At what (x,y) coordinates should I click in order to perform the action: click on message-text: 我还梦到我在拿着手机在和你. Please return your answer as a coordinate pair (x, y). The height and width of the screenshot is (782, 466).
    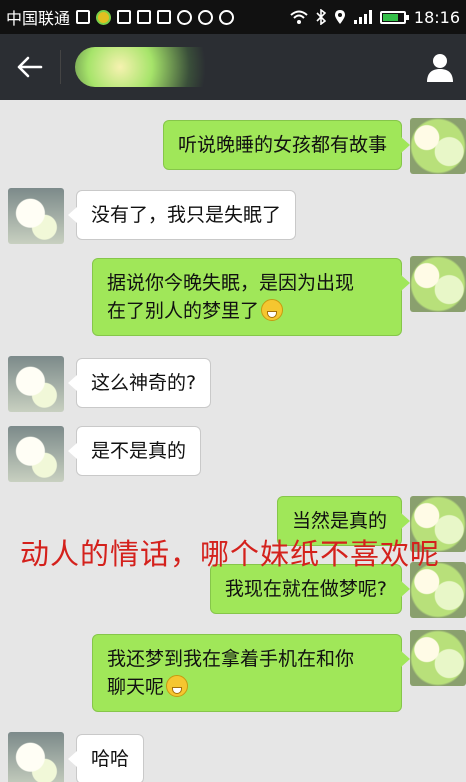
    Looking at the image, I should click on (231, 659).